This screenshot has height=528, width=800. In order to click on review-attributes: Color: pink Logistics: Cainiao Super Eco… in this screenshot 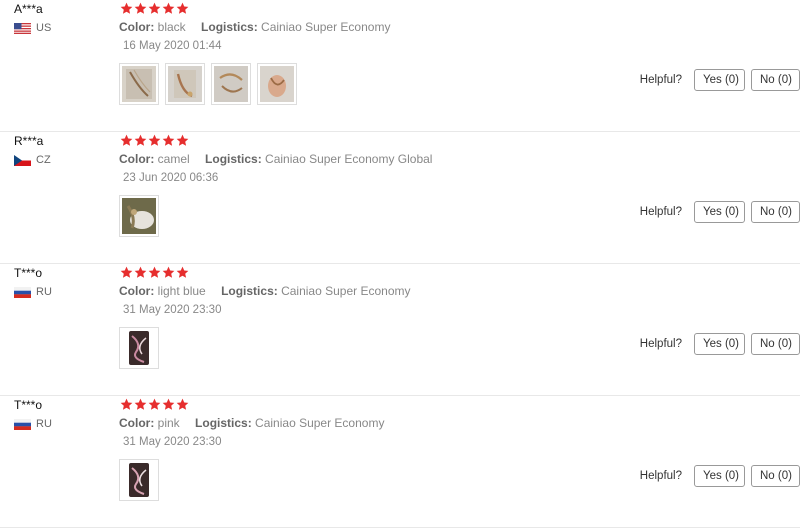, I will do `click(257, 423)`.